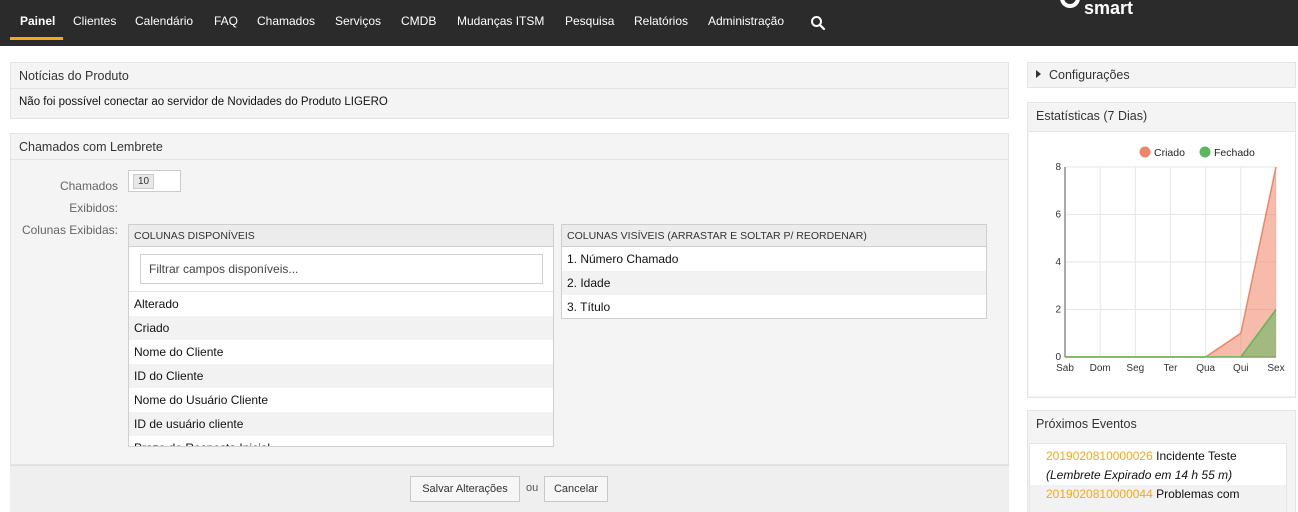  Describe the element at coordinates (341, 400) in the screenshot. I see `available-column-item: Nome do Usuário Cliente` at that location.